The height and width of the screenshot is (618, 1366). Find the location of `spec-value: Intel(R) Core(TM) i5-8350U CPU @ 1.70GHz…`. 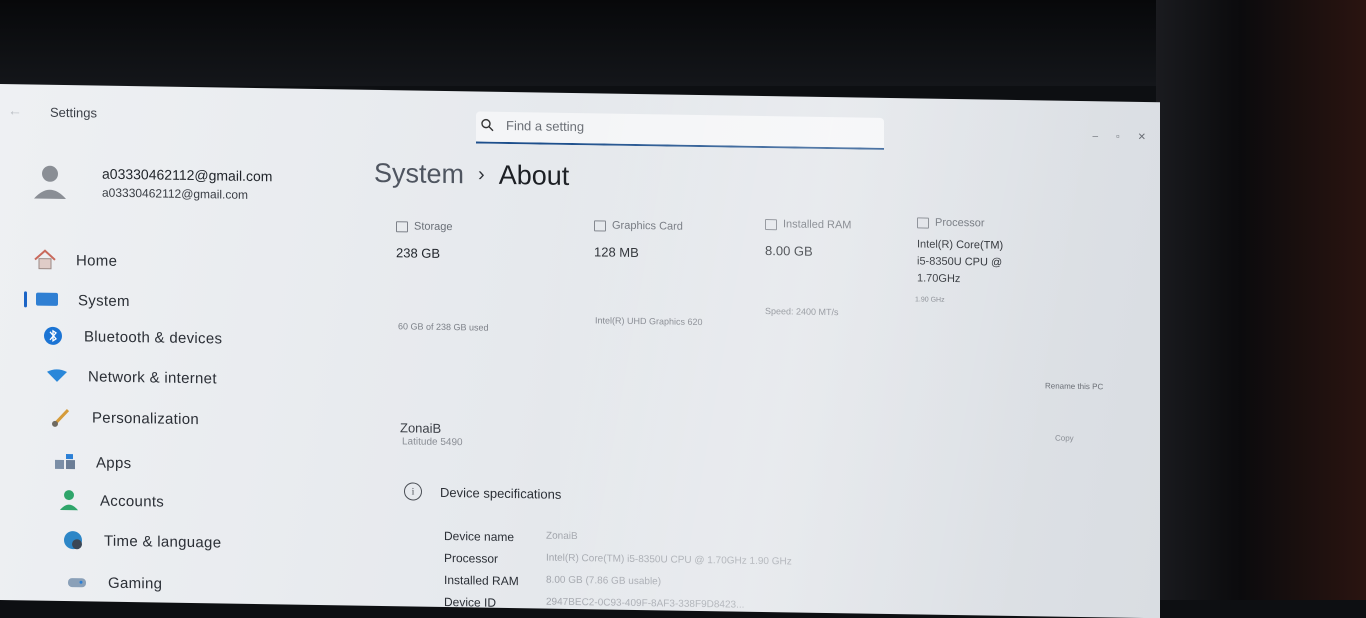

spec-value: Intel(R) Core(TM) i5-8350U CPU @ 1.70GHz… is located at coordinates (669, 565).